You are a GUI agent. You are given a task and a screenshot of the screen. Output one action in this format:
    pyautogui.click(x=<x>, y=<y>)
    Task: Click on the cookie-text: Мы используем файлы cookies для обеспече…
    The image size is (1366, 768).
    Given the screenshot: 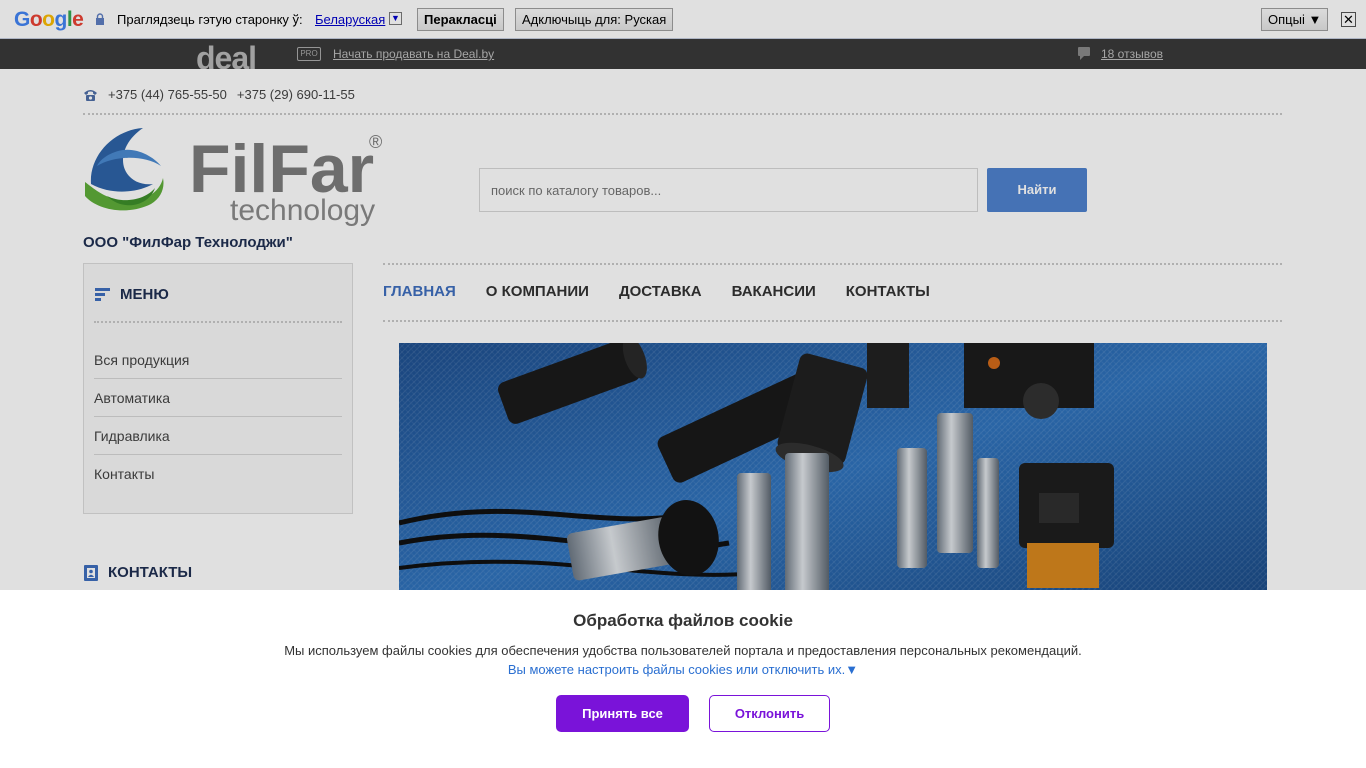 What is the action you would take?
    pyautogui.click(x=683, y=650)
    